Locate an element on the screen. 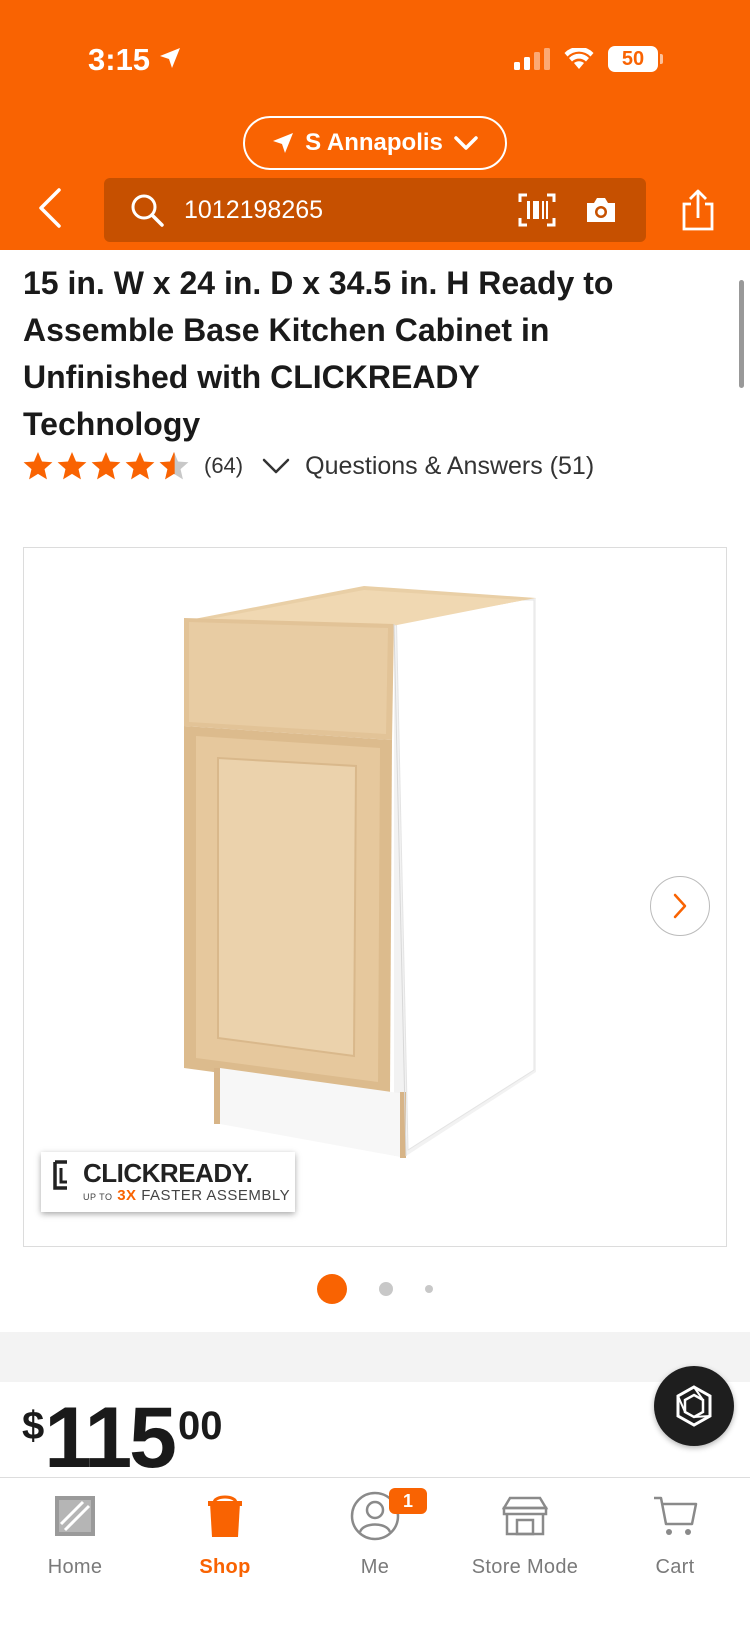  battery-indicator: 50 is located at coordinates (635, 59).